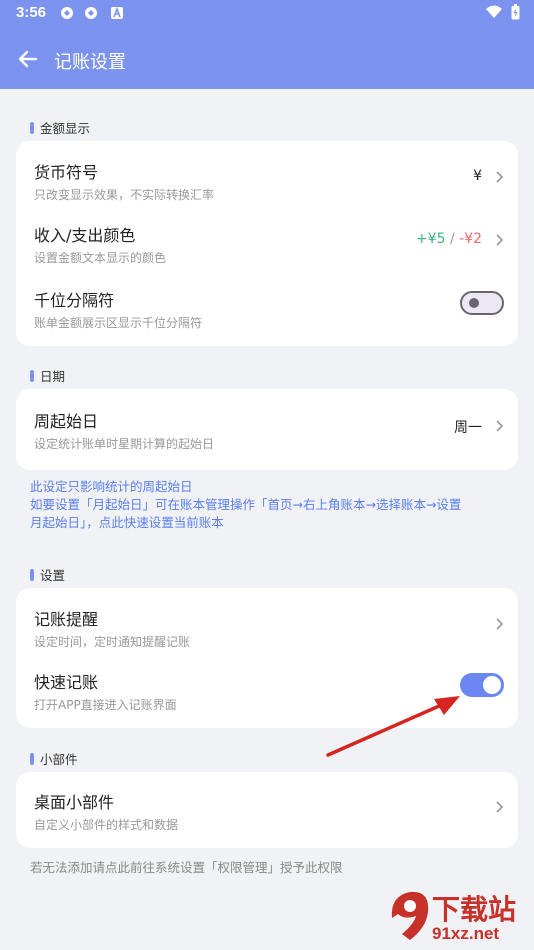 The height and width of the screenshot is (950, 534). Describe the element at coordinates (67, 13) in the screenshot. I see `app-notification-icon` at that location.